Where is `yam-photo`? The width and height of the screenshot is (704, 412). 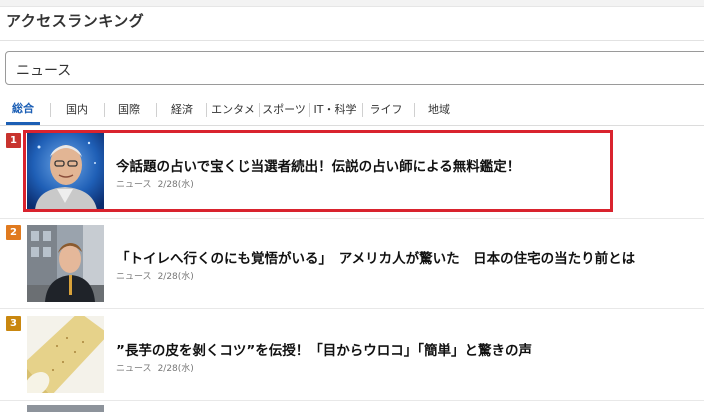
yam-photo is located at coordinates (65, 354).